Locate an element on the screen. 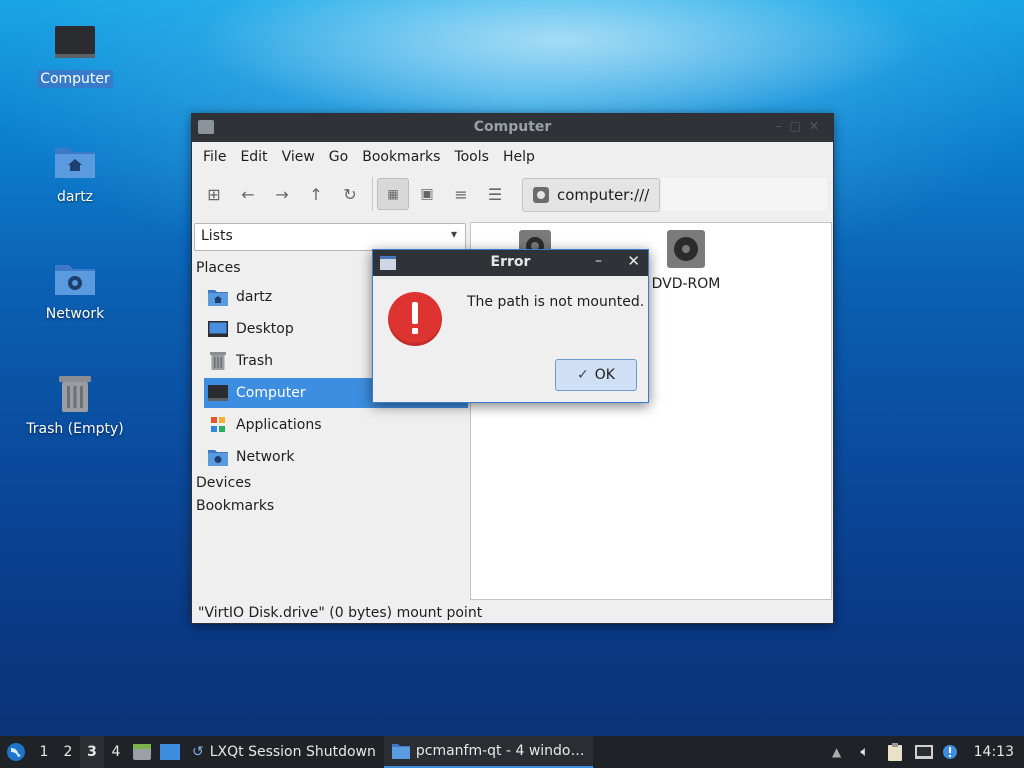  arrow-up-icon: ↑ is located at coordinates (316, 194).